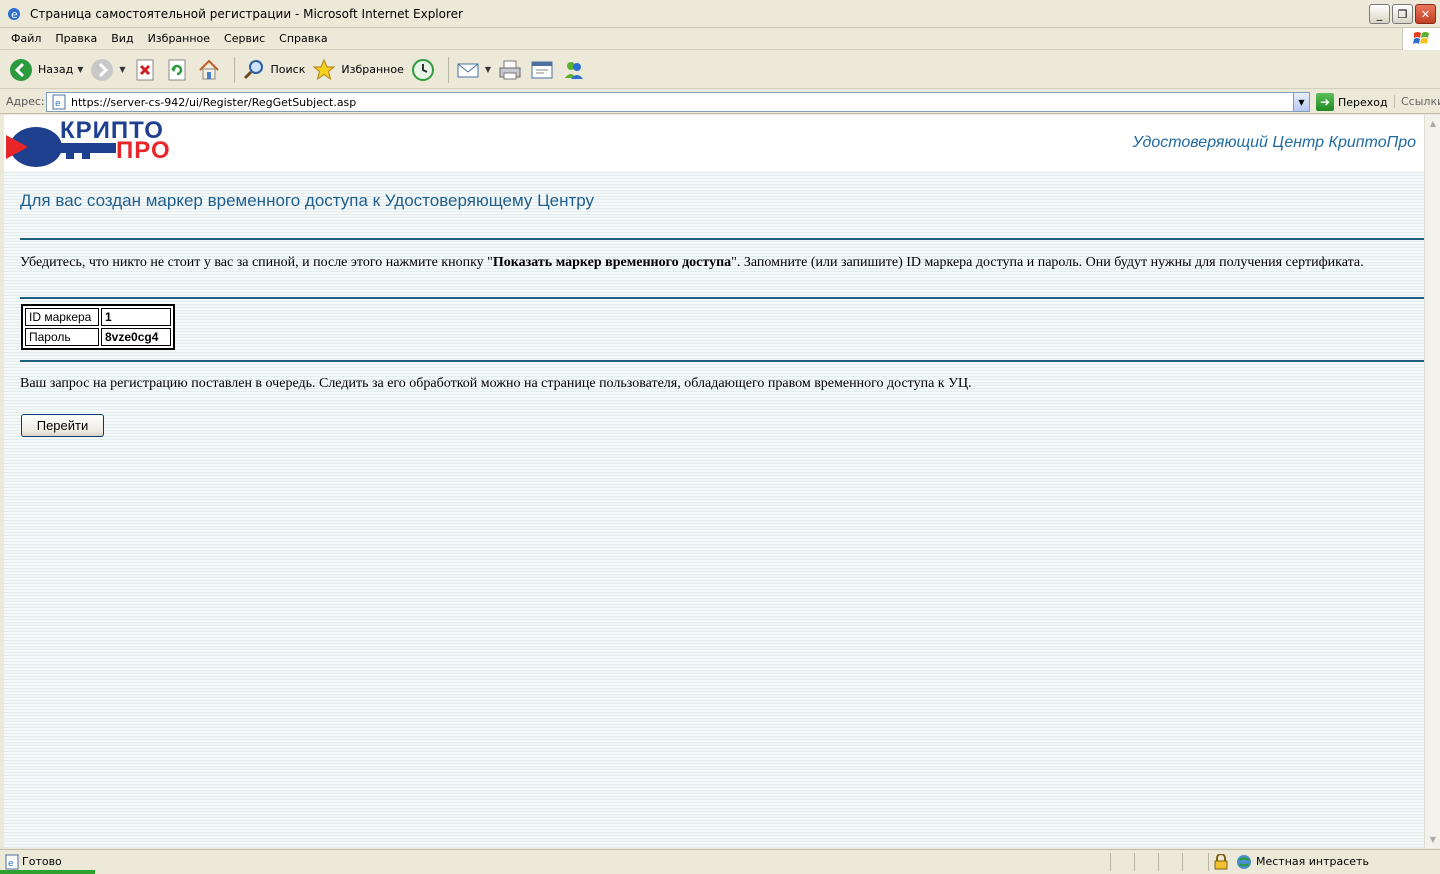 The height and width of the screenshot is (874, 1440). What do you see at coordinates (324, 70) in the screenshot?
I see `star-icon` at bounding box center [324, 70].